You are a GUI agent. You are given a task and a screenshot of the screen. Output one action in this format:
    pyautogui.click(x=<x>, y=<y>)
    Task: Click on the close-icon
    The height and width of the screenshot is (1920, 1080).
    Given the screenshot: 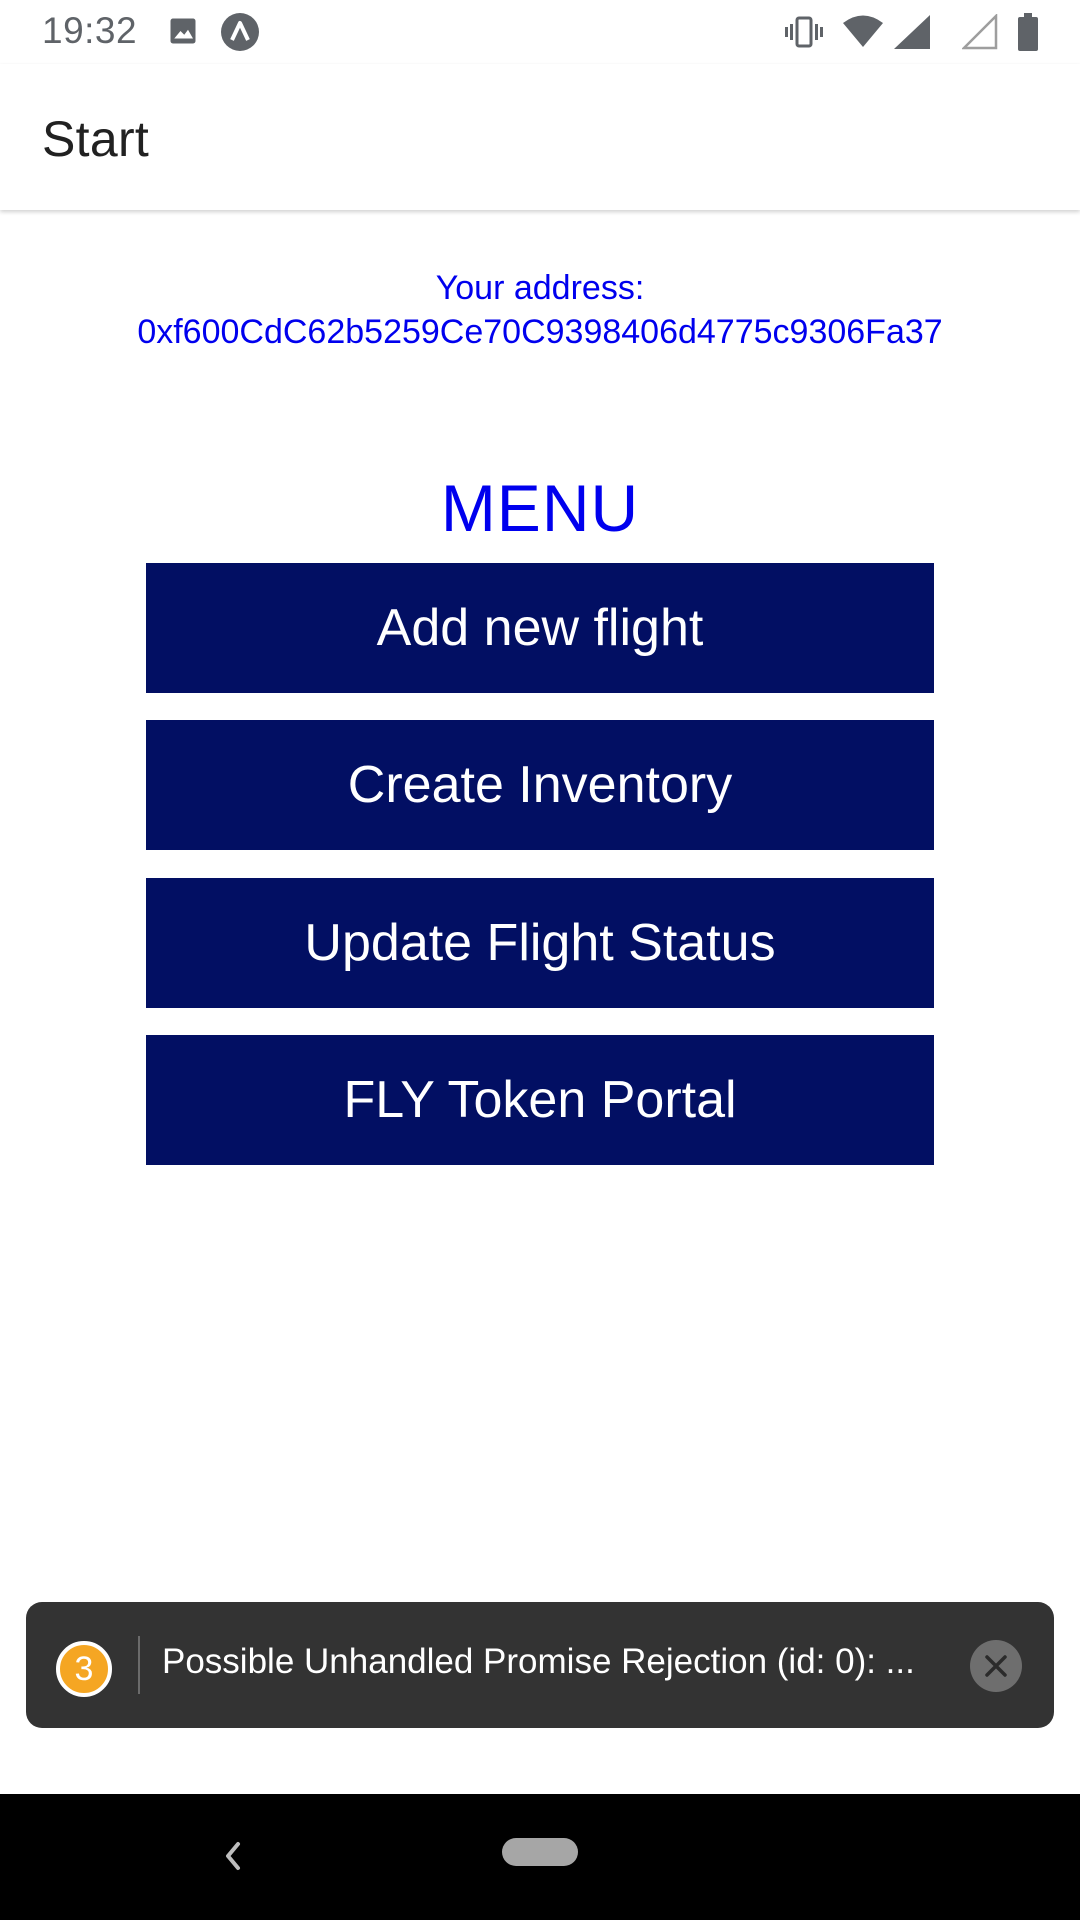 What is the action you would take?
    pyautogui.click(x=996, y=1666)
    